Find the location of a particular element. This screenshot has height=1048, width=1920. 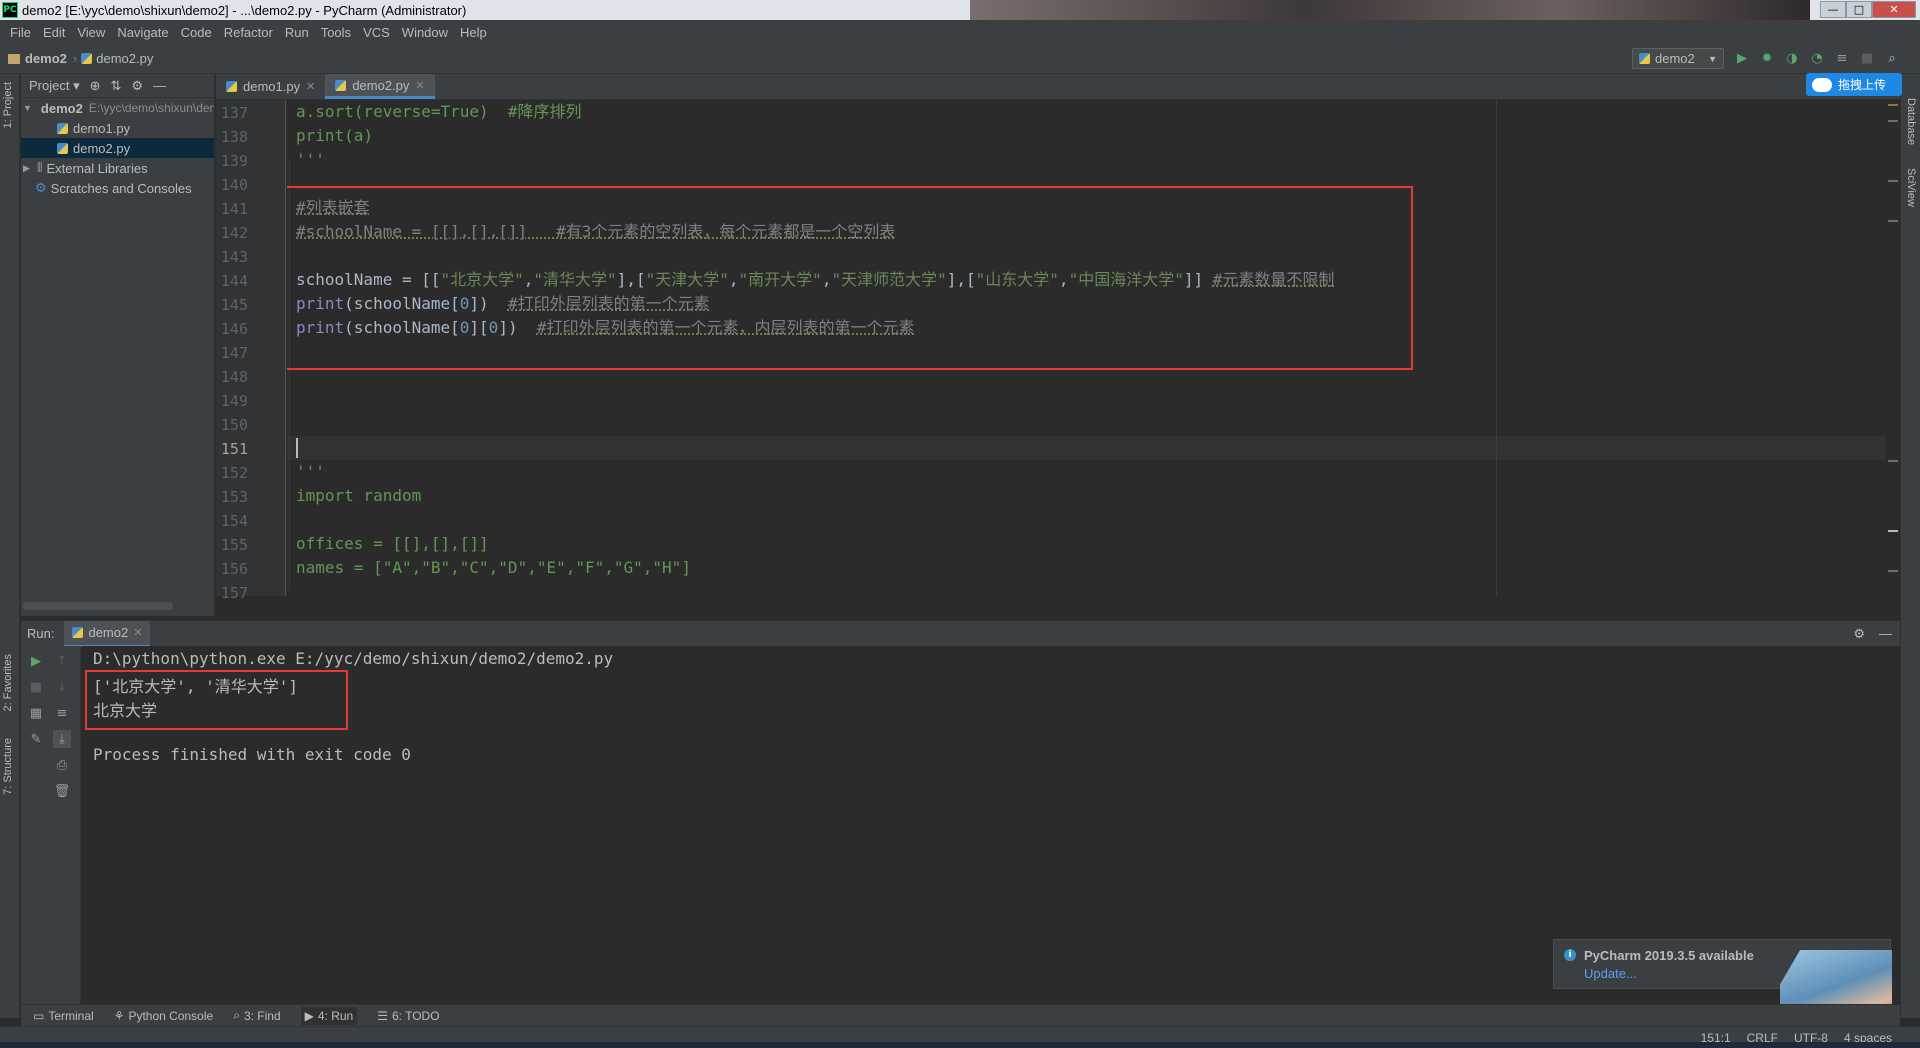

tree-item-external-libraries: ▶ ⫴ External Libraries is located at coordinates (117, 168).